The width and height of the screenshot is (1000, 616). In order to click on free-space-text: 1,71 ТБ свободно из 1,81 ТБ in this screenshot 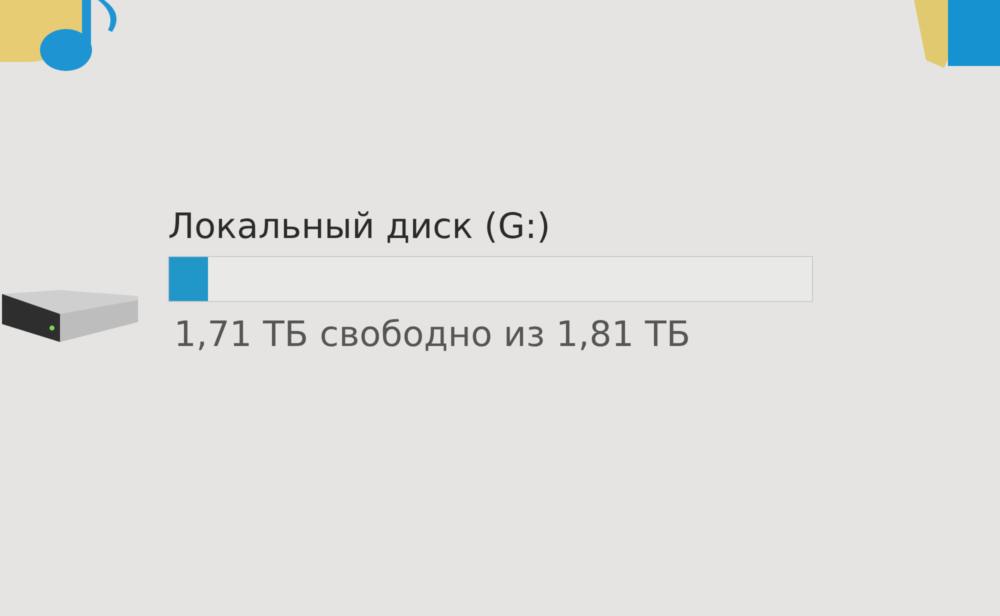, I will do `click(432, 335)`.